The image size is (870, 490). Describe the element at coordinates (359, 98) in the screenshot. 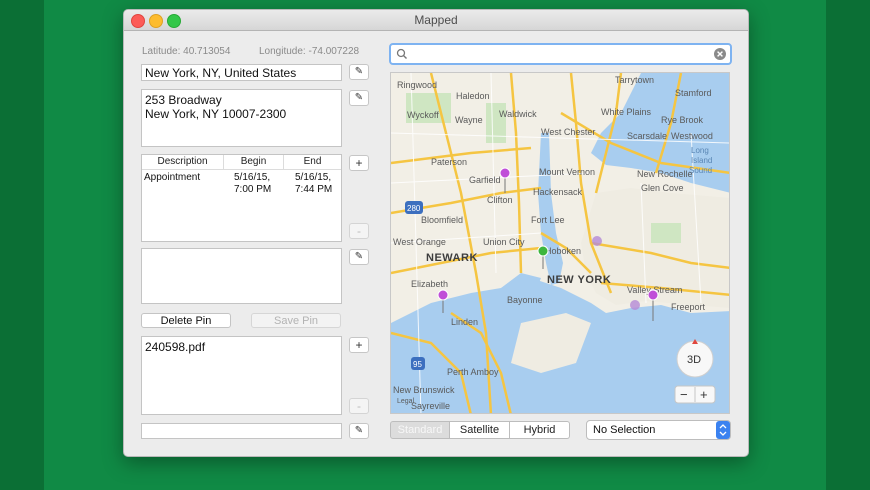

I see `edit-address-detail-button: ✎` at that location.